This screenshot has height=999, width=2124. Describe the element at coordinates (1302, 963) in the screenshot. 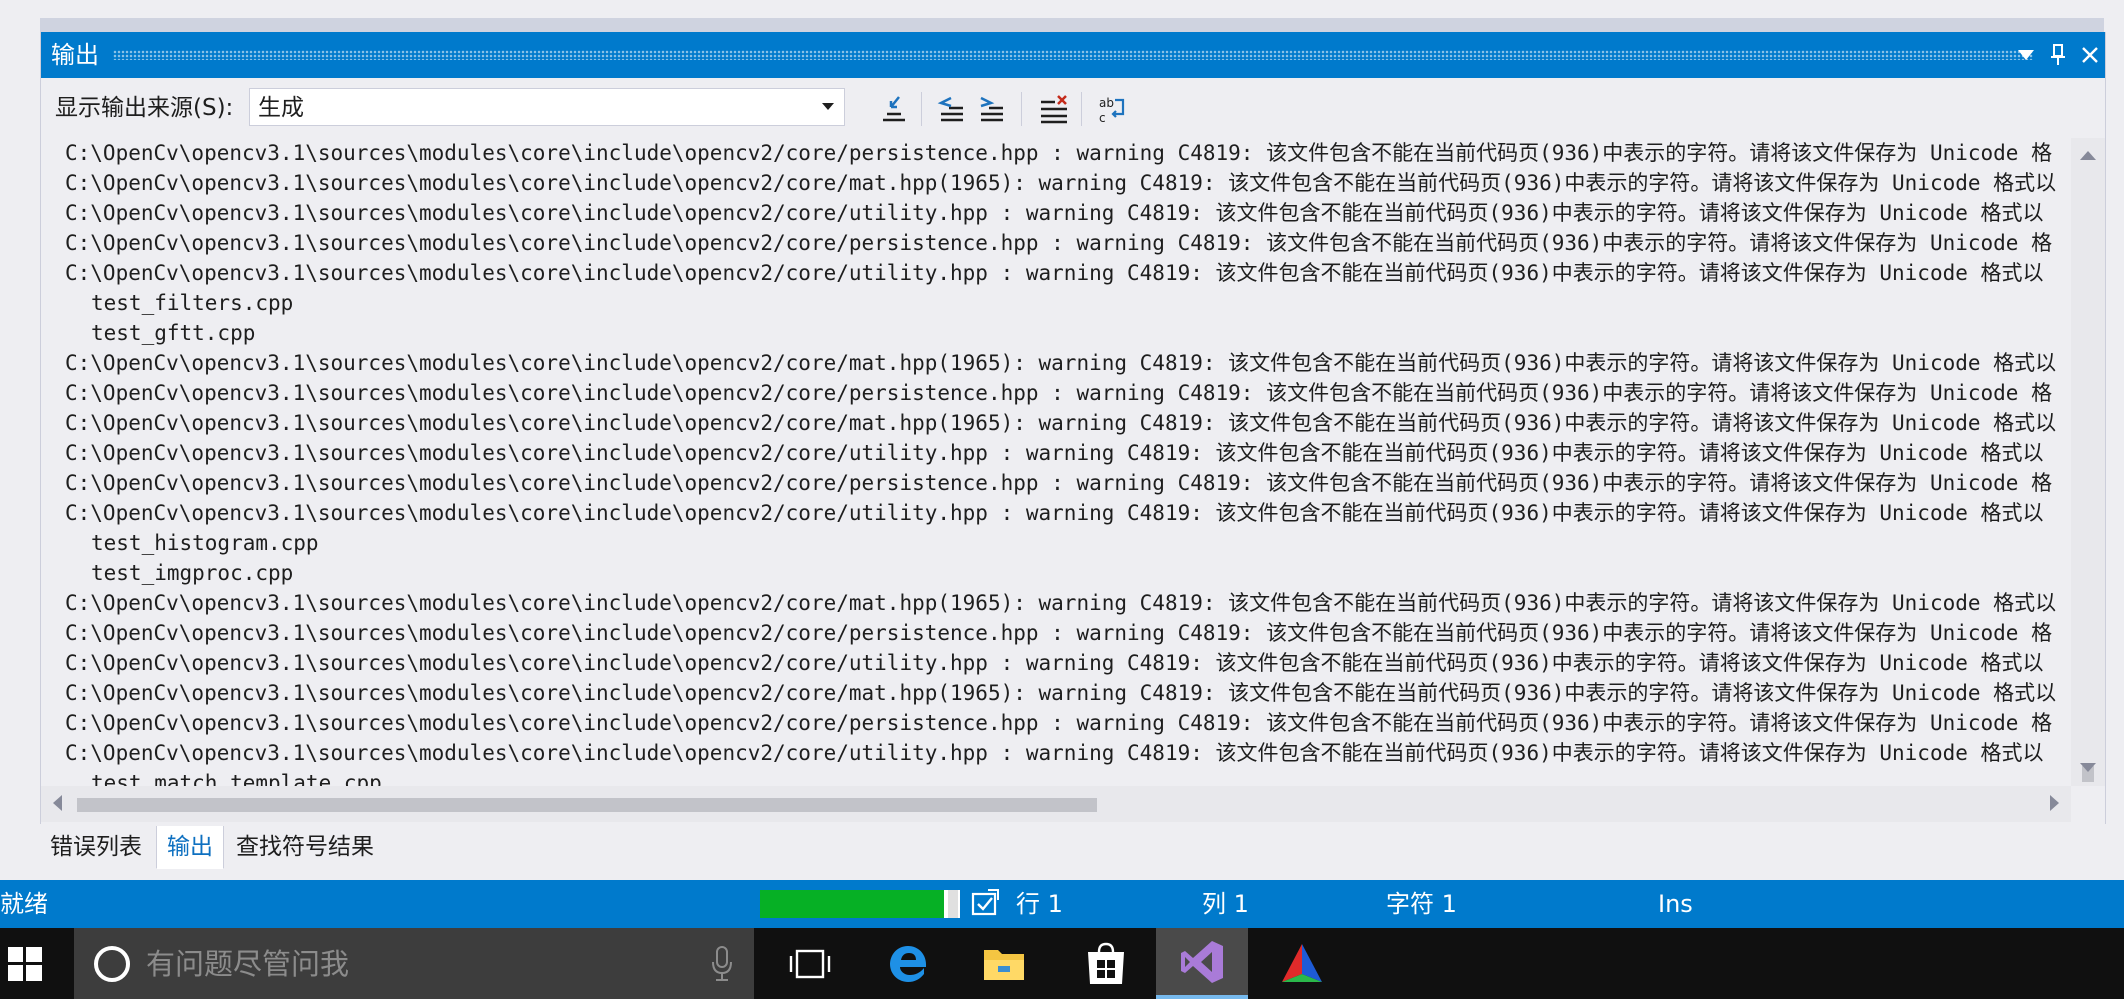

I see `app-icon` at that location.